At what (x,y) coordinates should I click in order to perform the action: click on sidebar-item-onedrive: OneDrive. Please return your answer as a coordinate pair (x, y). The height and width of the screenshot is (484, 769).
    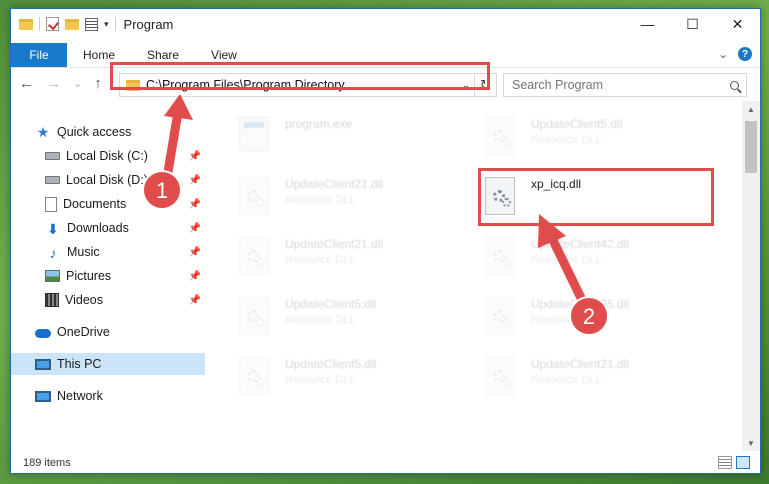
    Looking at the image, I should click on (108, 332).